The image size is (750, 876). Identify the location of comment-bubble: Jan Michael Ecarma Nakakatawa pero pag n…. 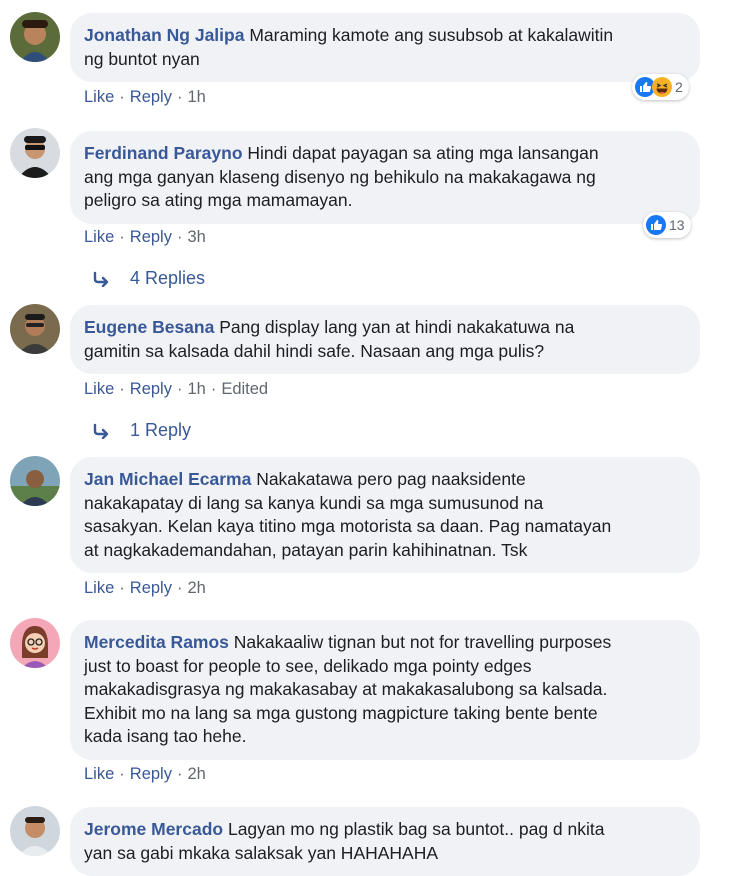
(385, 515).